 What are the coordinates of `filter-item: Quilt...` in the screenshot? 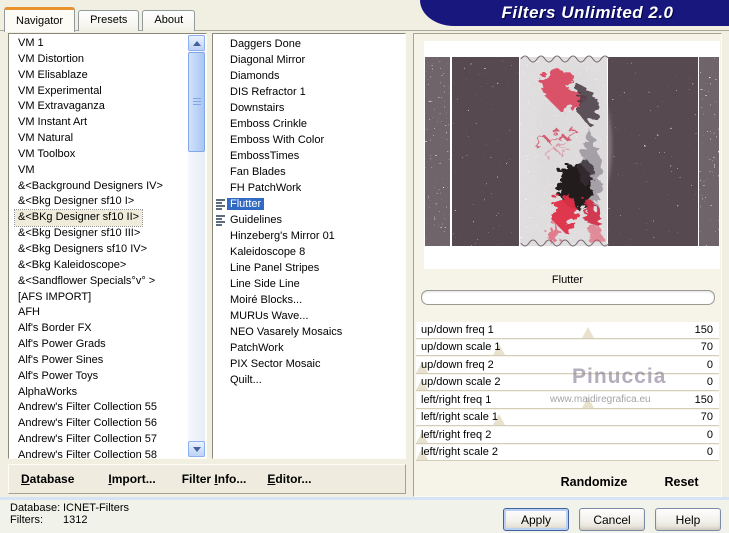 It's located at (308, 380).